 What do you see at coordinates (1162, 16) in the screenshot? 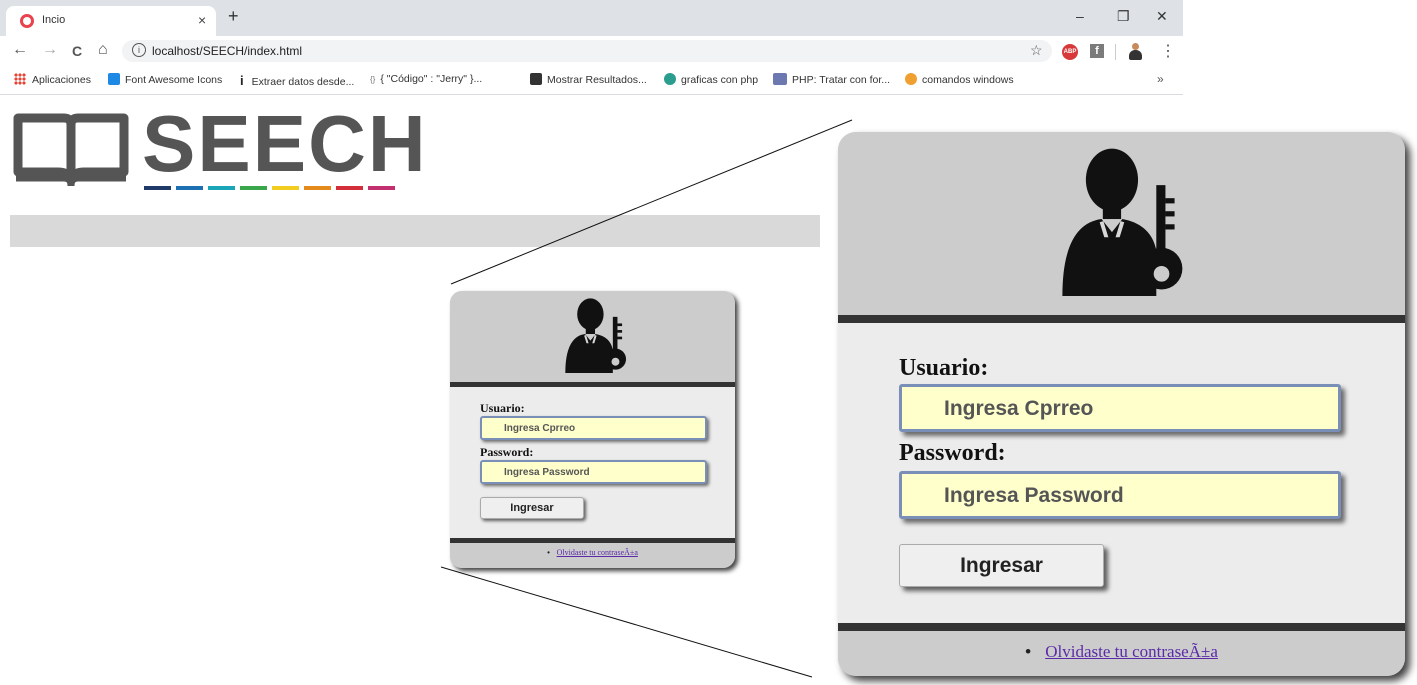
I see `close-window-icon: ✕` at bounding box center [1162, 16].